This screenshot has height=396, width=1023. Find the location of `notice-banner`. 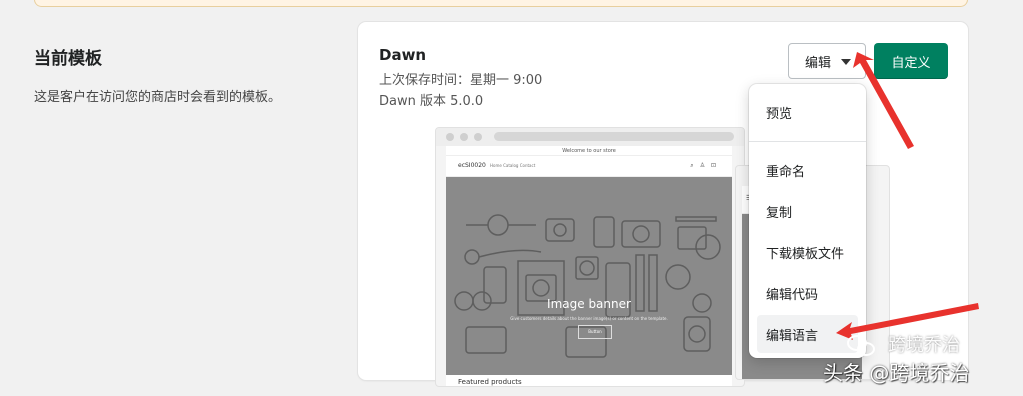

notice-banner is located at coordinates (501, 3).